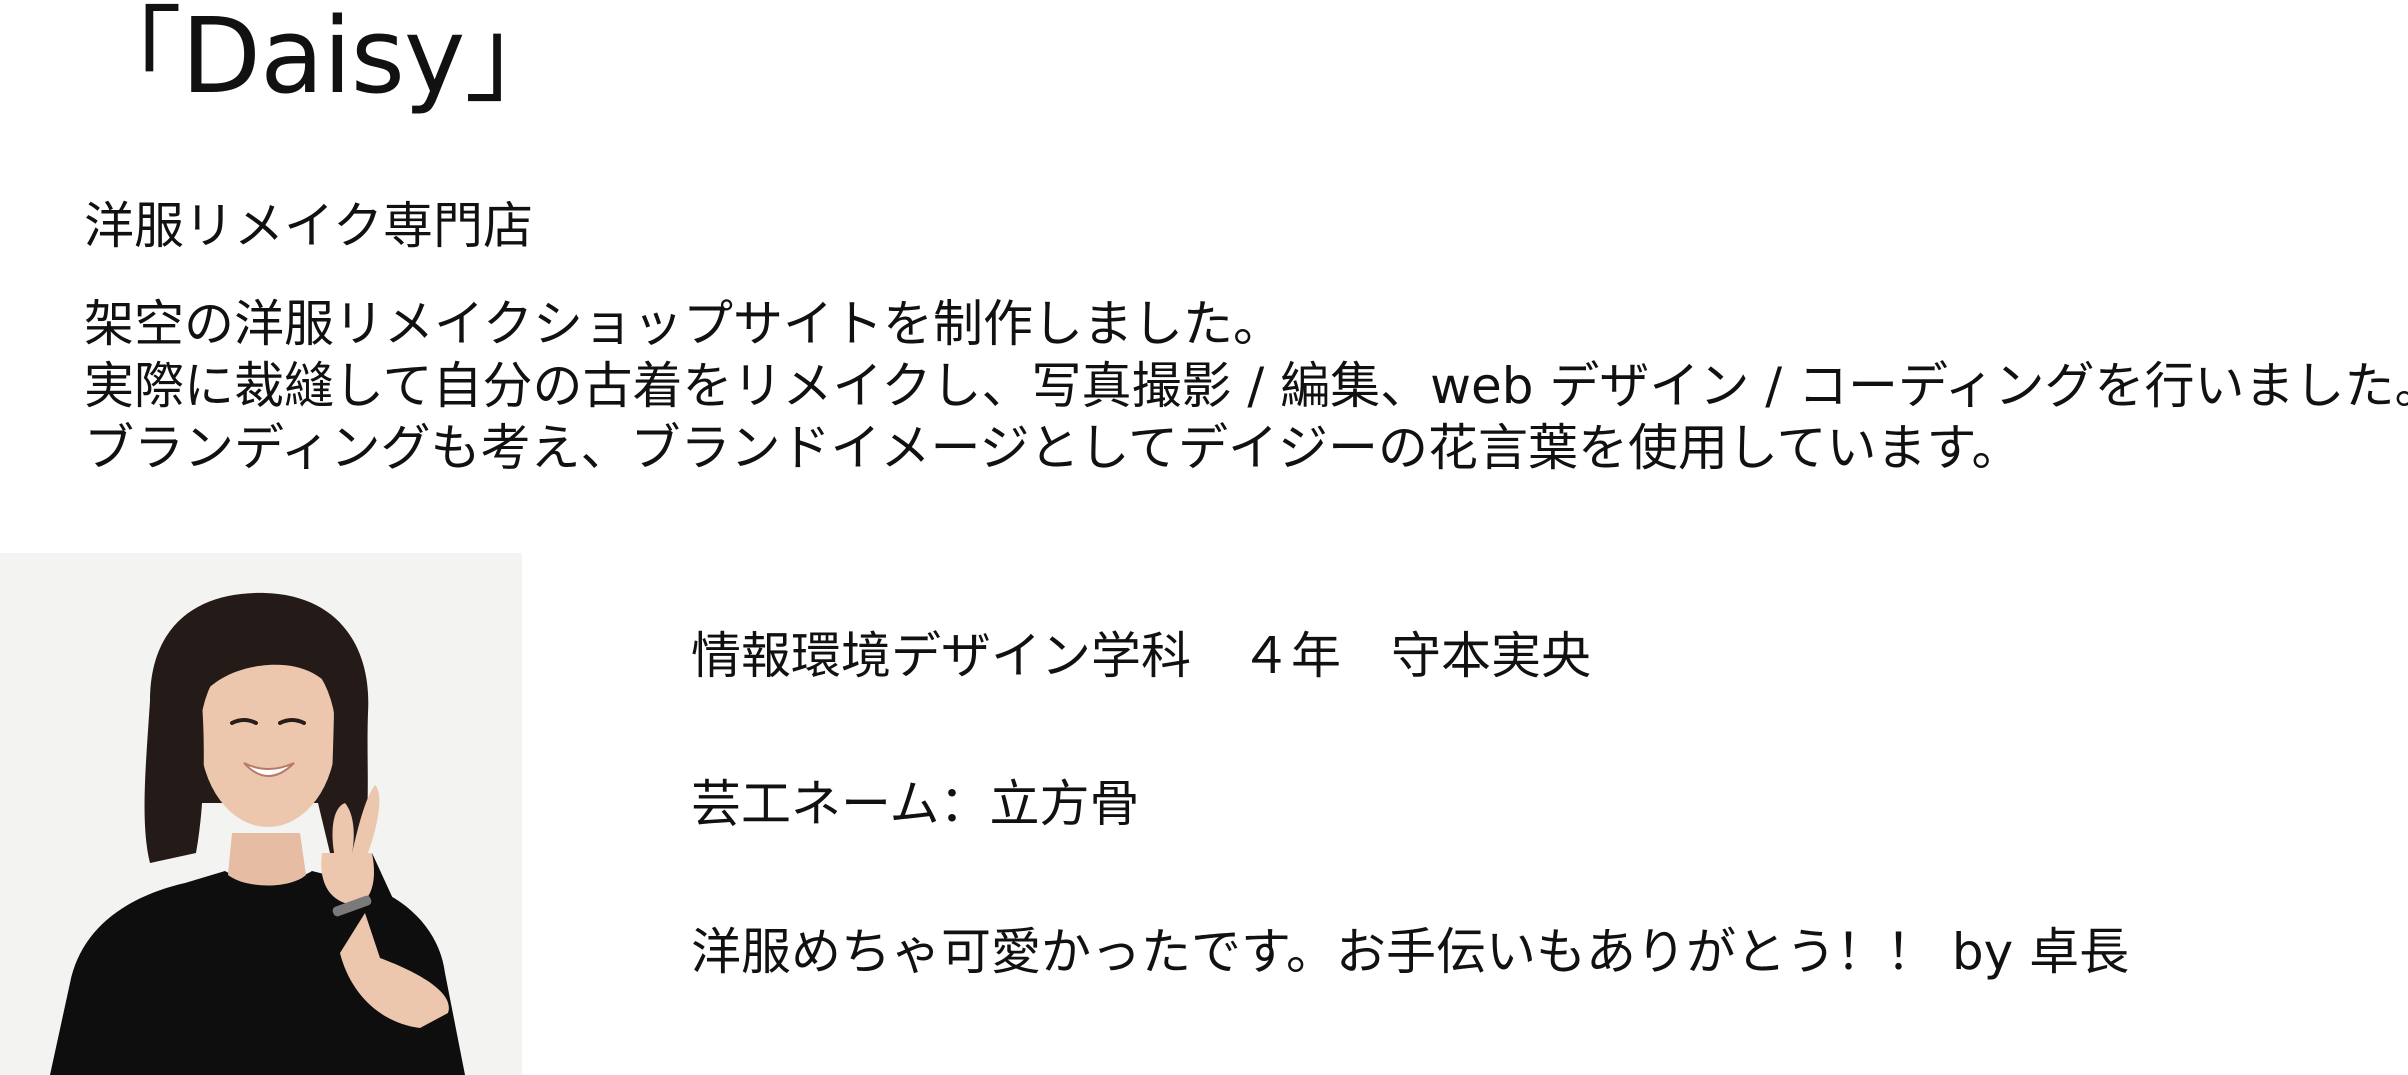 This screenshot has height=1075, width=2408. Describe the element at coordinates (683, 324) in the screenshot. I see `description-line-1: 架空の洋服リメイクショップサイトを制作しました。` at that location.